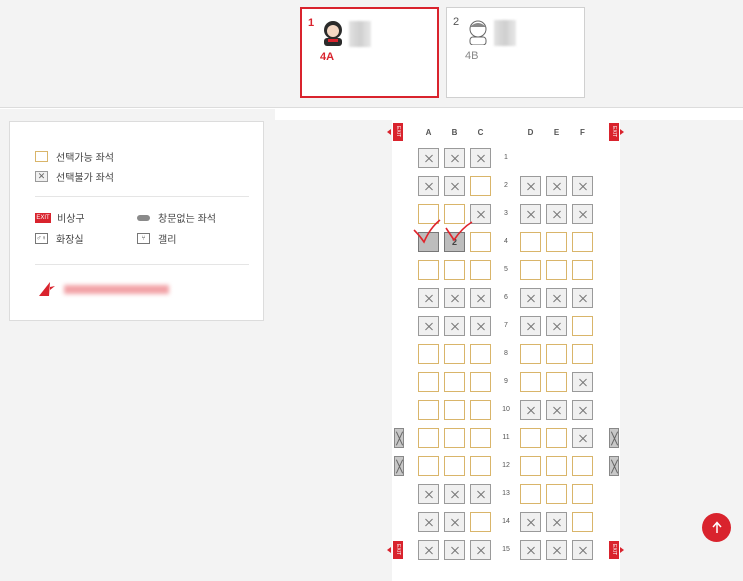 This screenshot has width=743, height=581. What do you see at coordinates (556, 298) in the screenshot?
I see `seat-6E` at bounding box center [556, 298].